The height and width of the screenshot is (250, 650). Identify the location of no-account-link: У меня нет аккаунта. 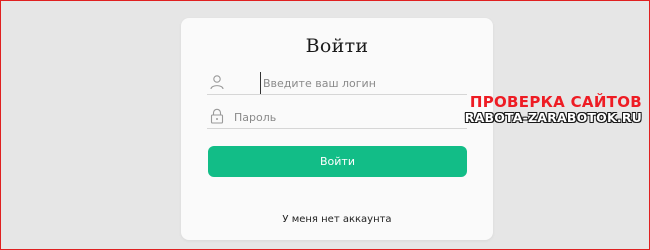
(337, 219).